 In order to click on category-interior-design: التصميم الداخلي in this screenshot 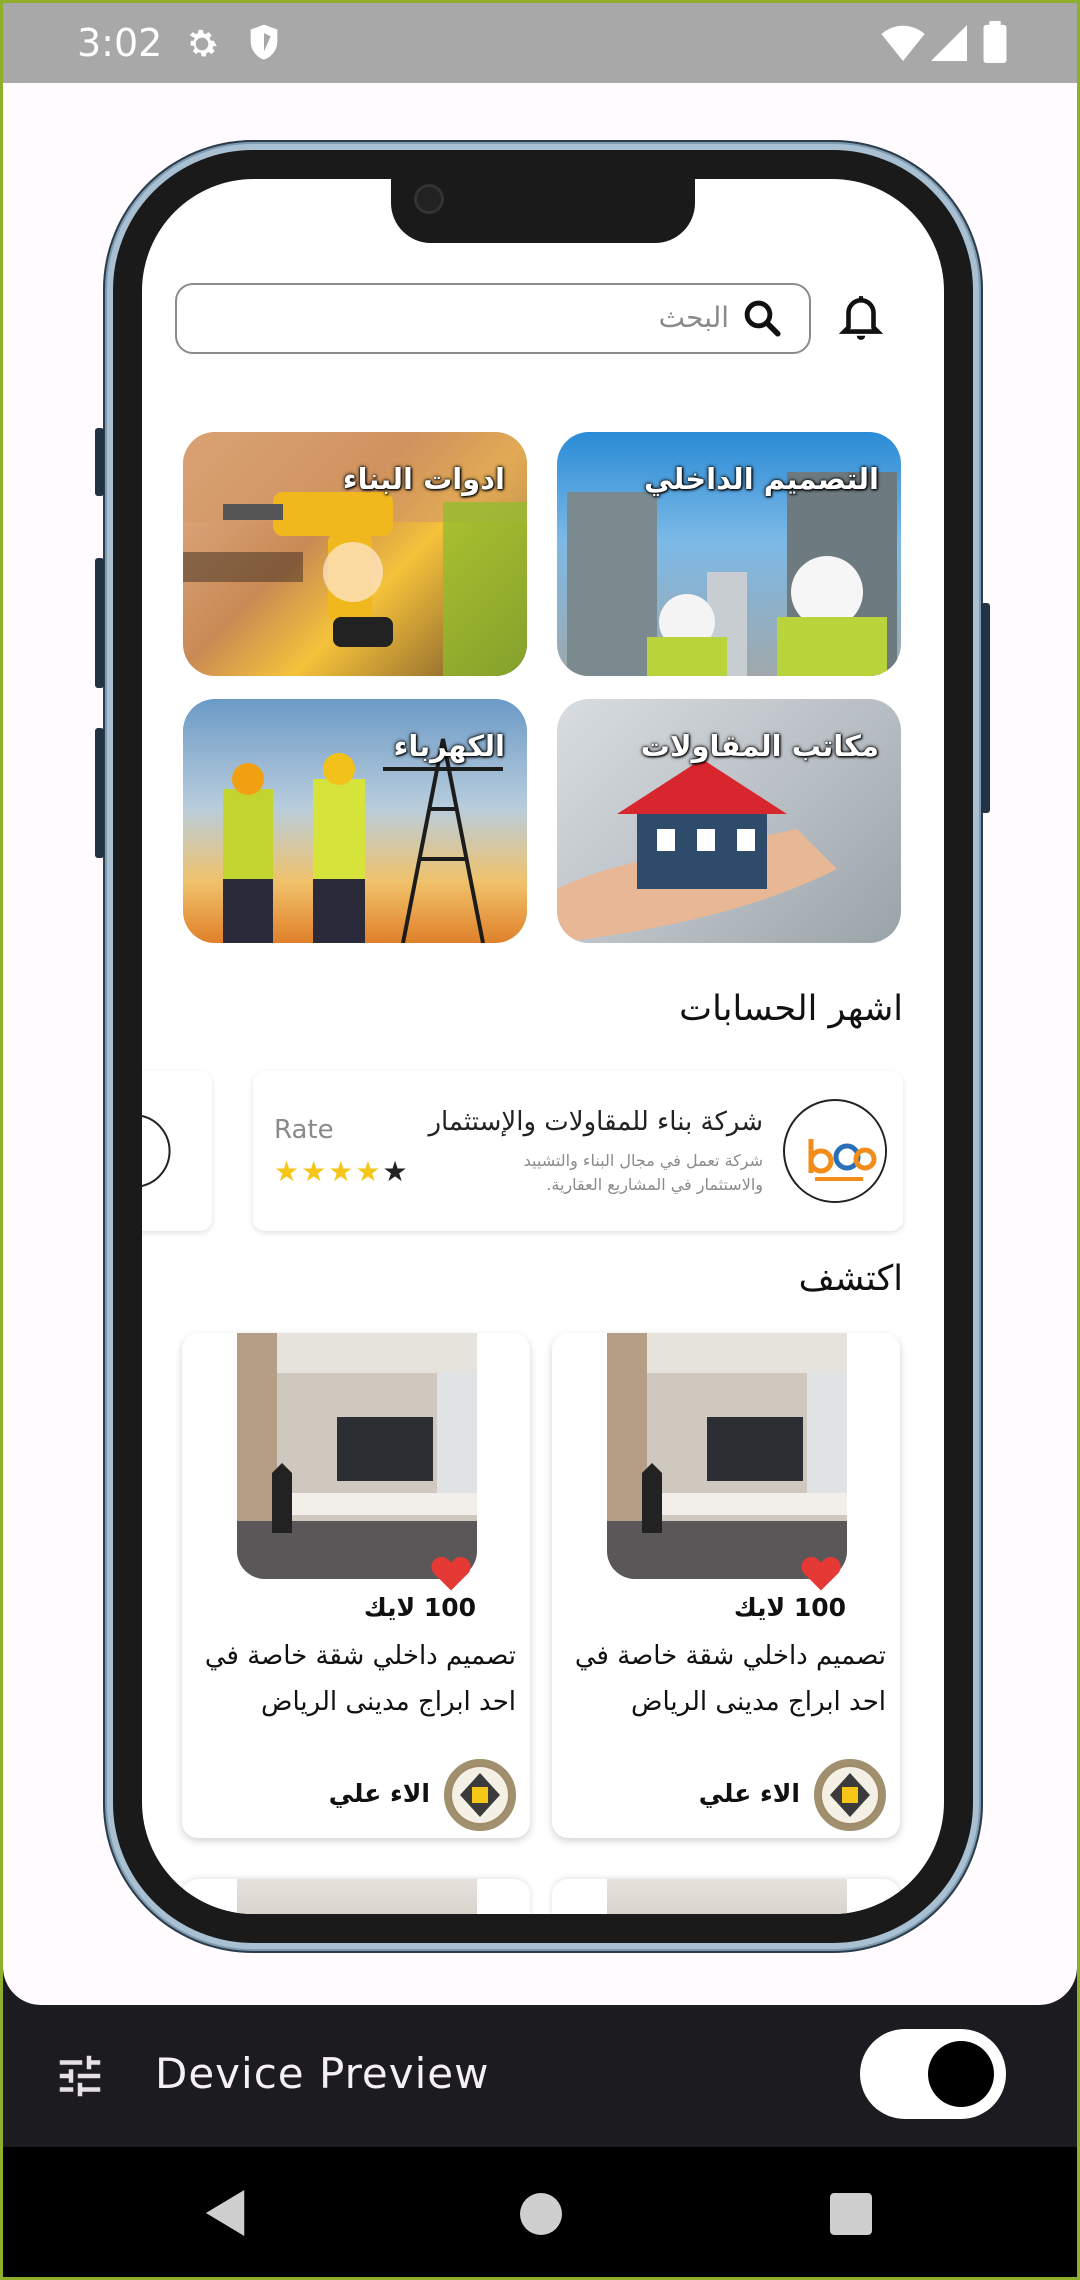, I will do `click(729, 554)`.